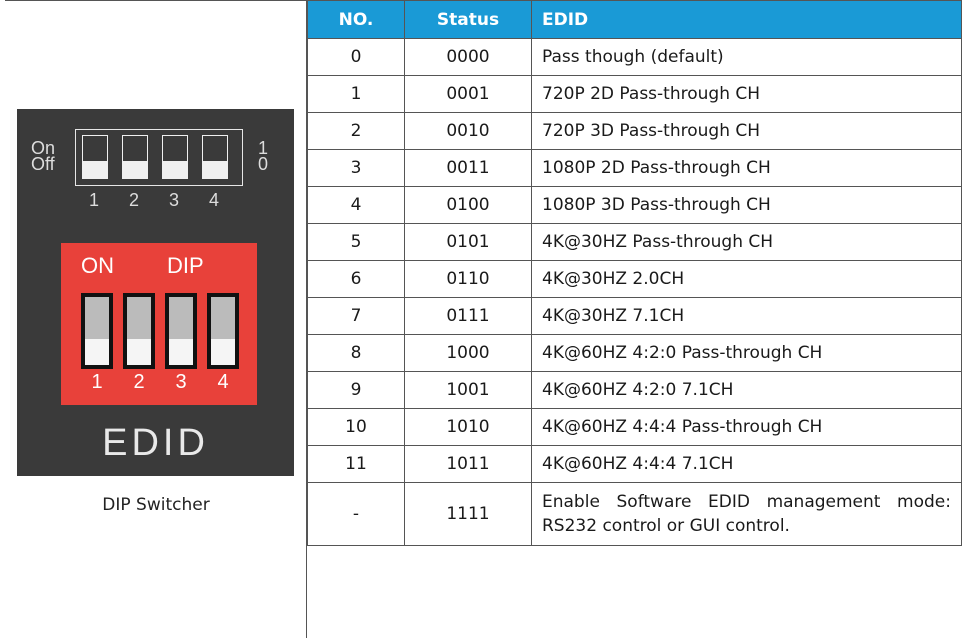 Image resolution: width=965 pixels, height=638 pixels. Describe the element at coordinates (356, 168) in the screenshot. I see `cell-no: 3` at that location.